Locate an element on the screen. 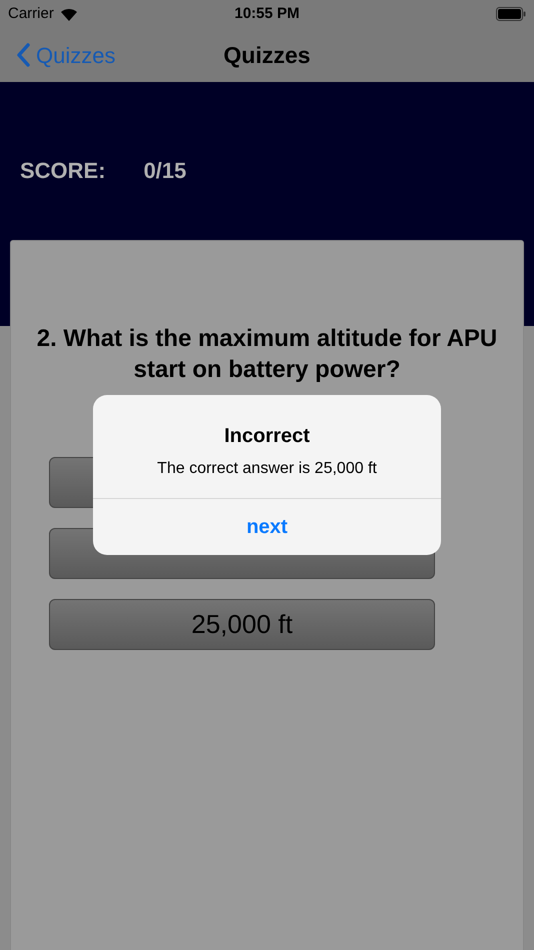  score-value: 0/15 is located at coordinates (165, 171).